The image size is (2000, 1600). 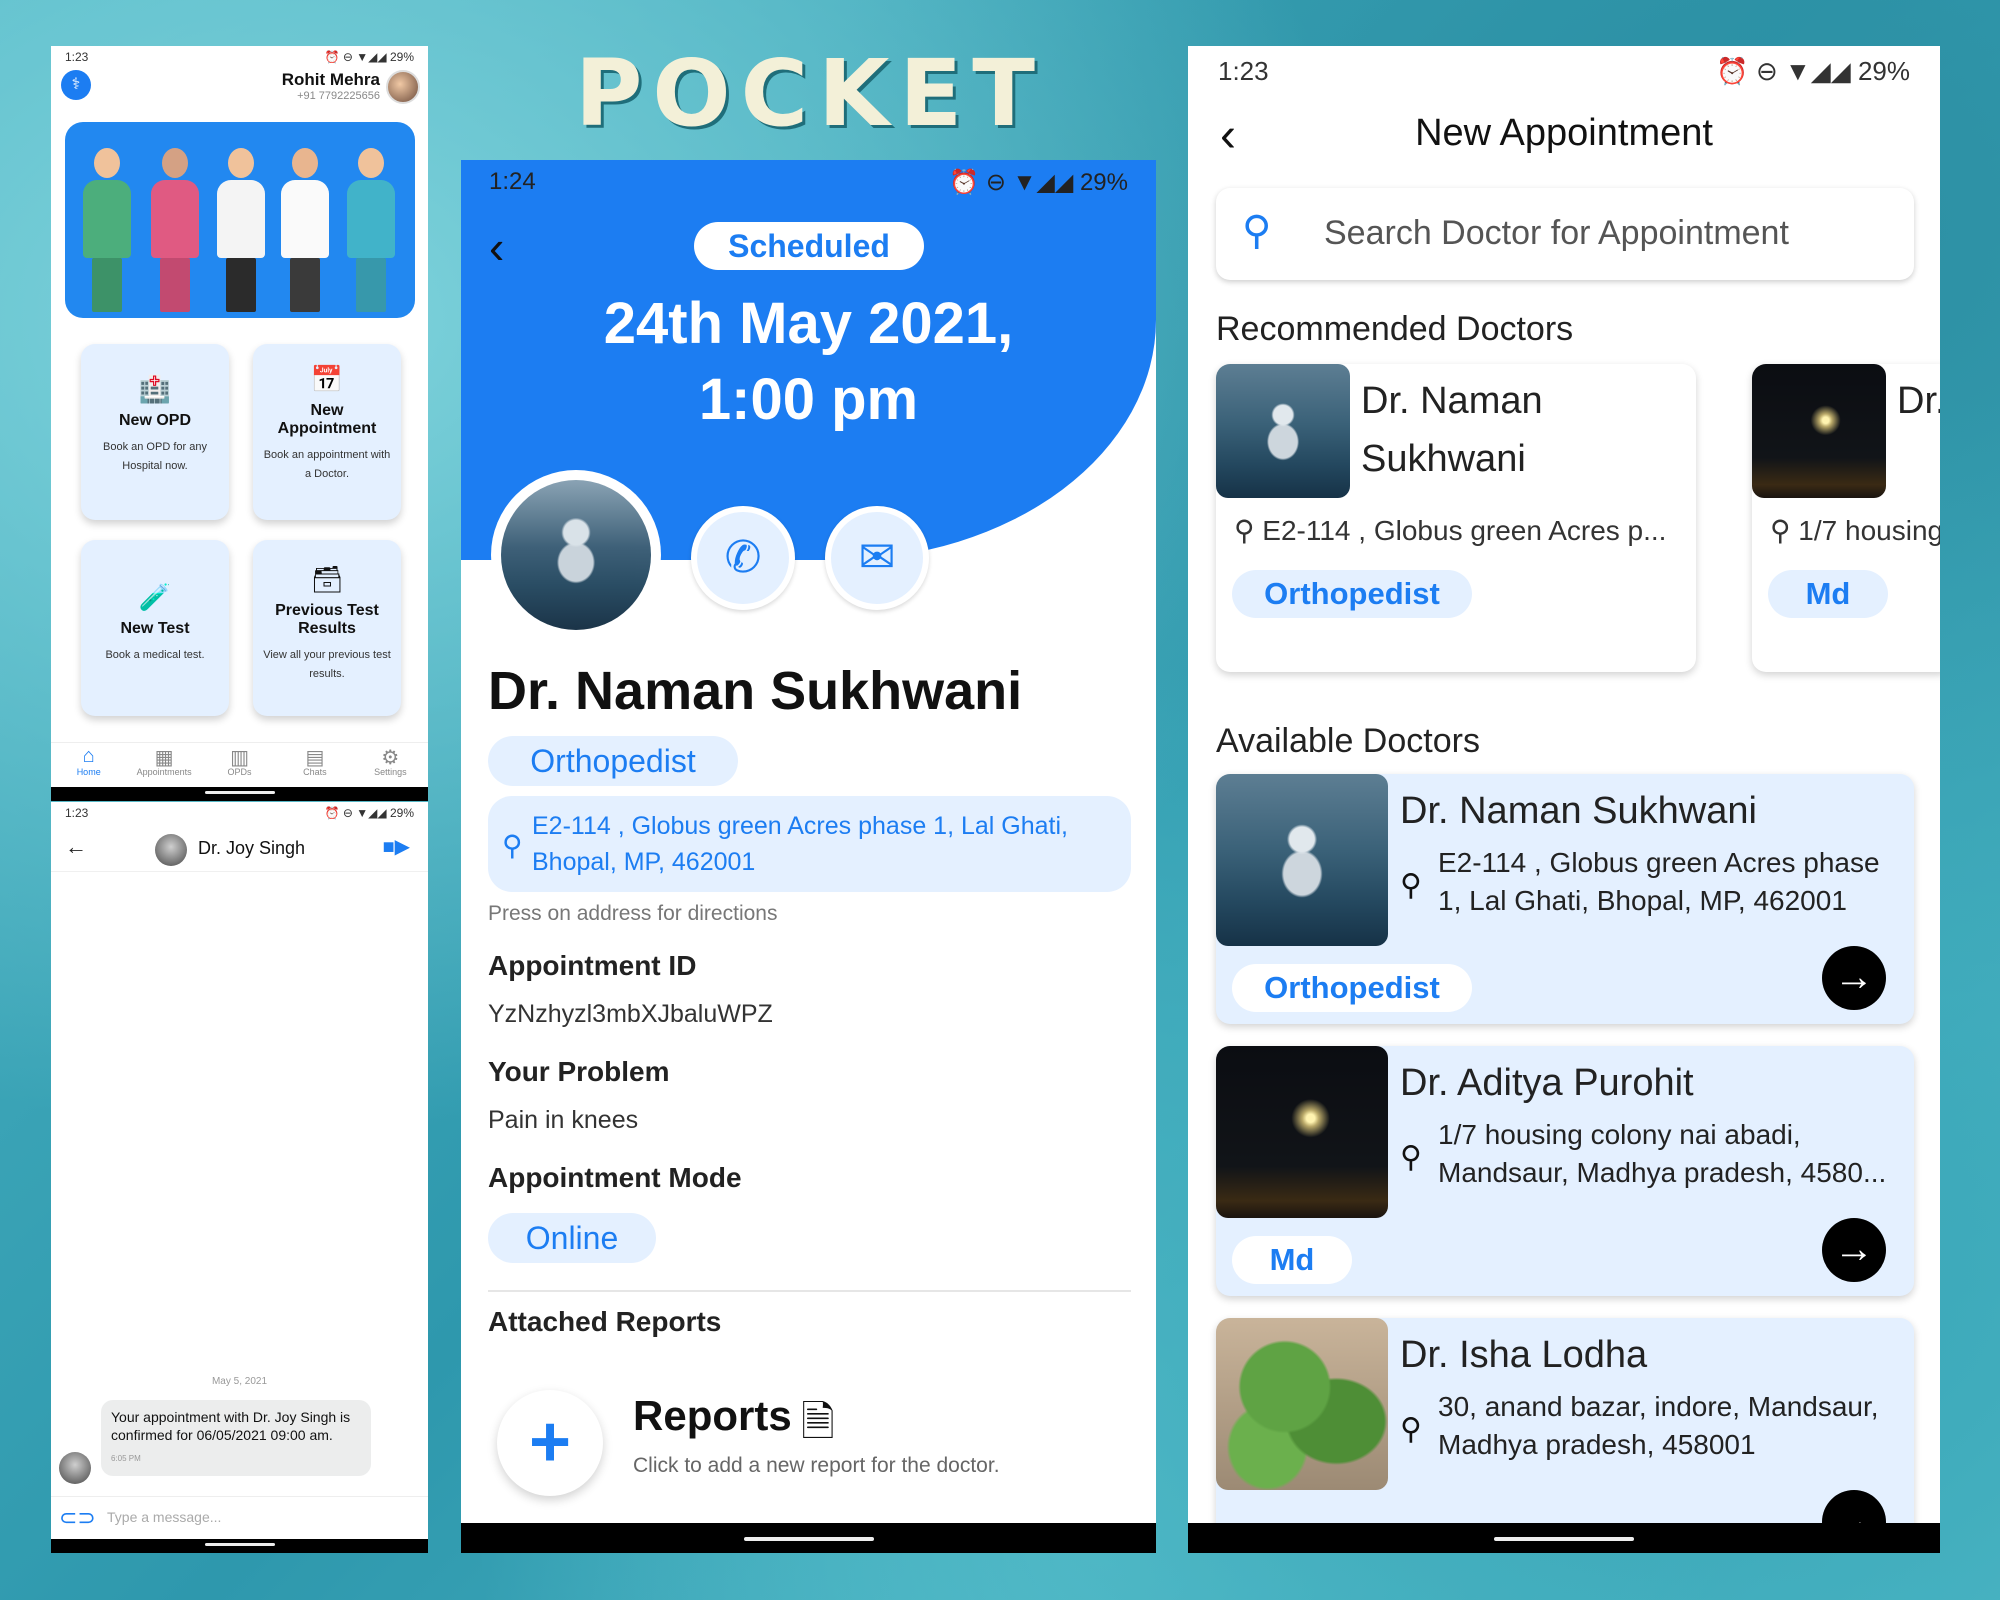 I want to click on arrow-right-icon: →, so click(x=1854, y=1249).